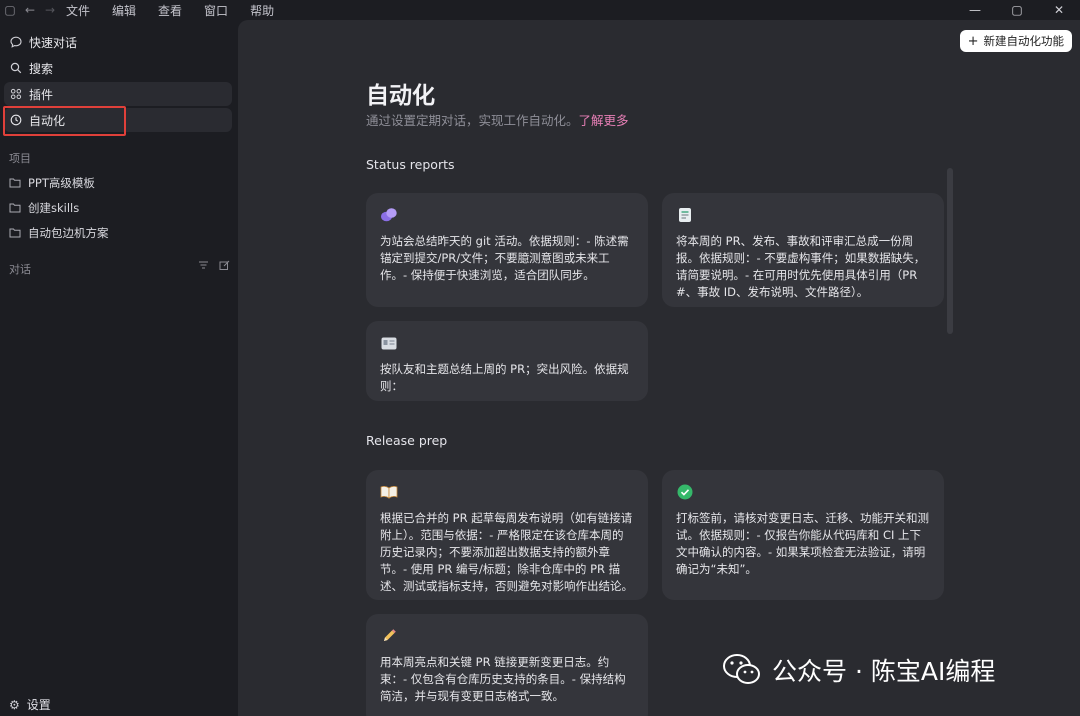 This screenshot has height=716, width=1080. I want to click on purple-blob-icon, so click(389, 215).